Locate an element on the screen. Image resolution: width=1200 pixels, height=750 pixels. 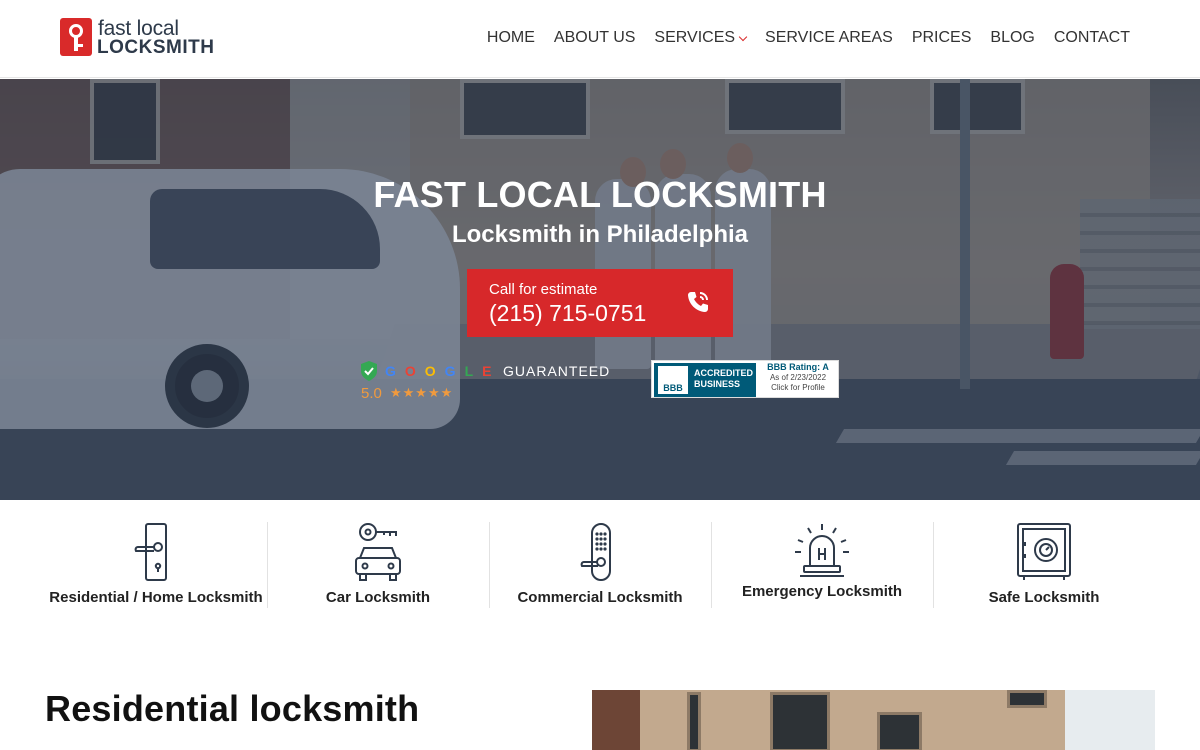
service-label: Residential / Home Locksmith is located at coordinates (156, 597).